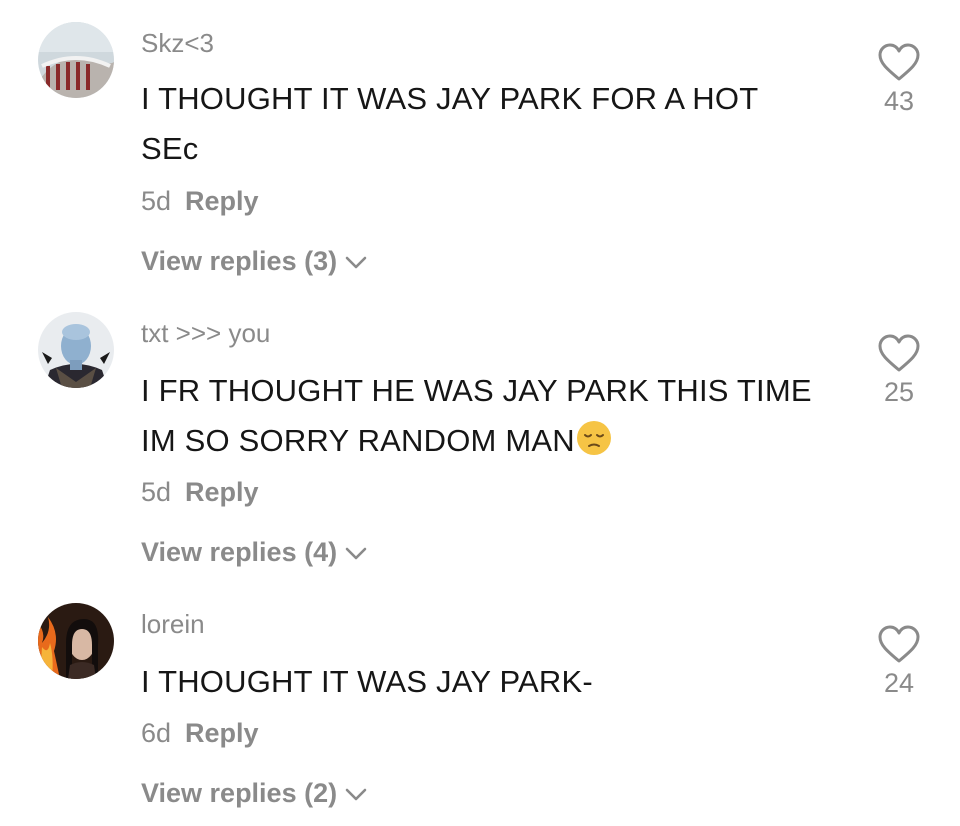 The width and height of the screenshot is (960, 826). What do you see at coordinates (593, 438) in the screenshot?
I see `pensive-face-emoji` at bounding box center [593, 438].